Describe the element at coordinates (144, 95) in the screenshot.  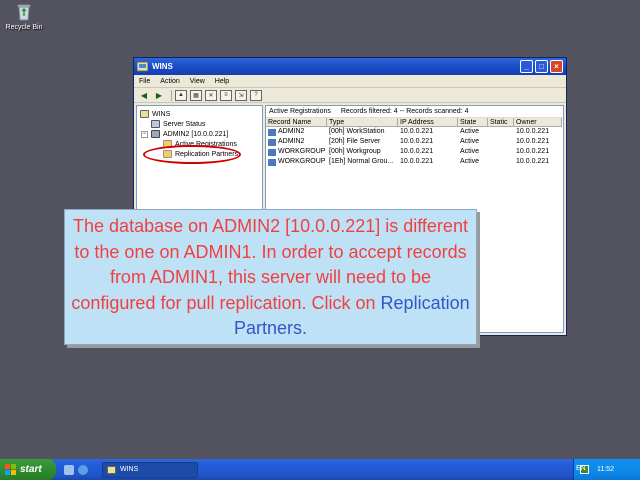
I see `back-arrow-icon: ◀` at that location.